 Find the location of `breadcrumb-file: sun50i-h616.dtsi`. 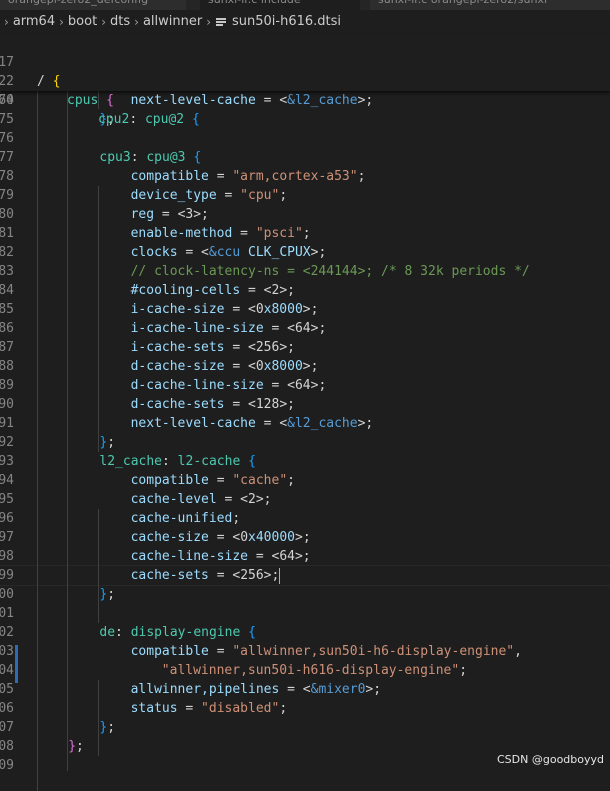

breadcrumb-file: sun50i-h616.dtsi is located at coordinates (286, 22).